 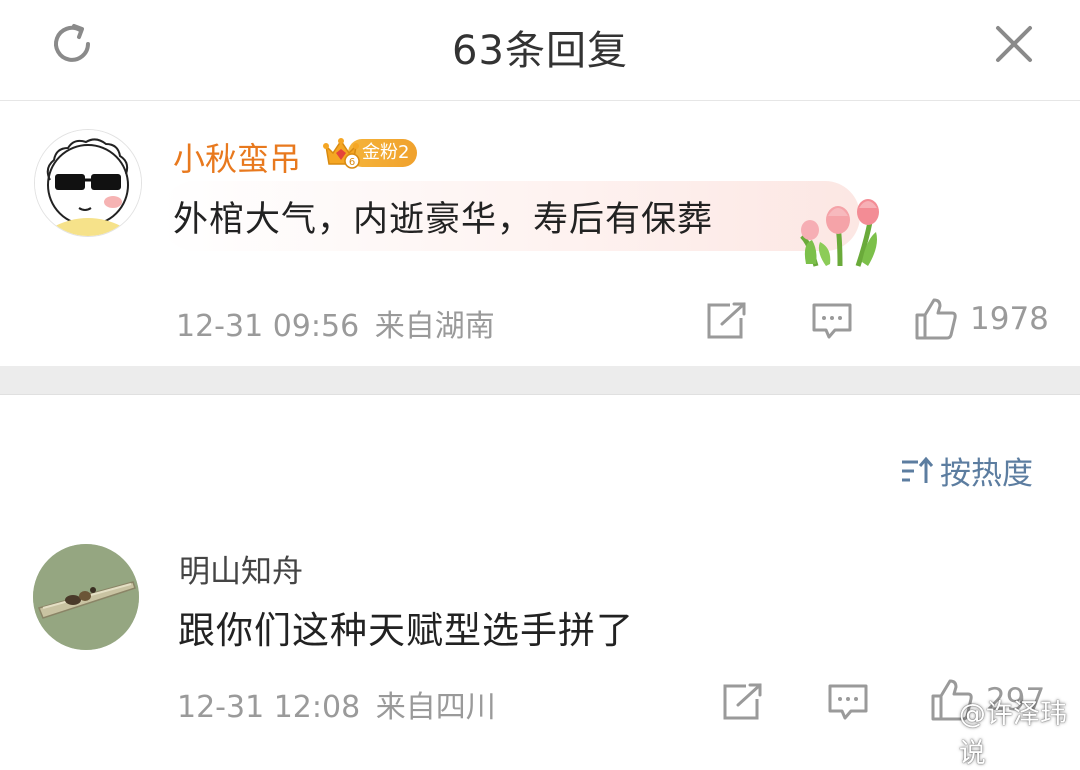 I want to click on reply-avatar, so click(x=86, y=597).